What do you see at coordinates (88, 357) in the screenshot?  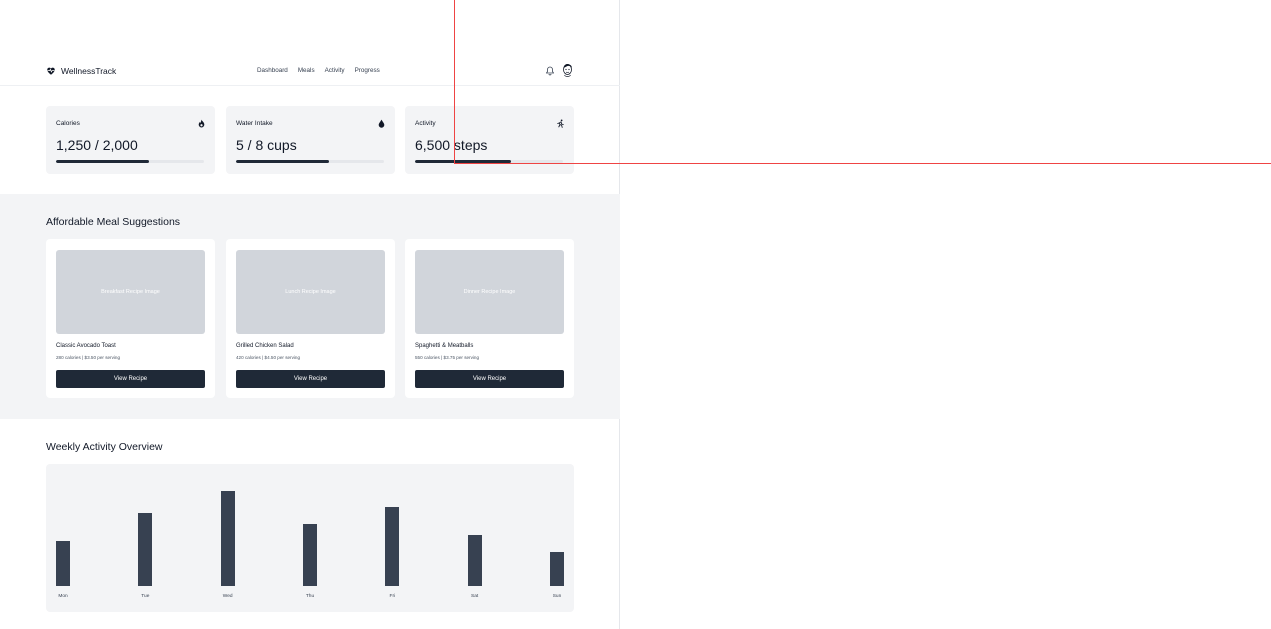 I see `meal-meta: 280 calories | $3.50 per serving` at bounding box center [88, 357].